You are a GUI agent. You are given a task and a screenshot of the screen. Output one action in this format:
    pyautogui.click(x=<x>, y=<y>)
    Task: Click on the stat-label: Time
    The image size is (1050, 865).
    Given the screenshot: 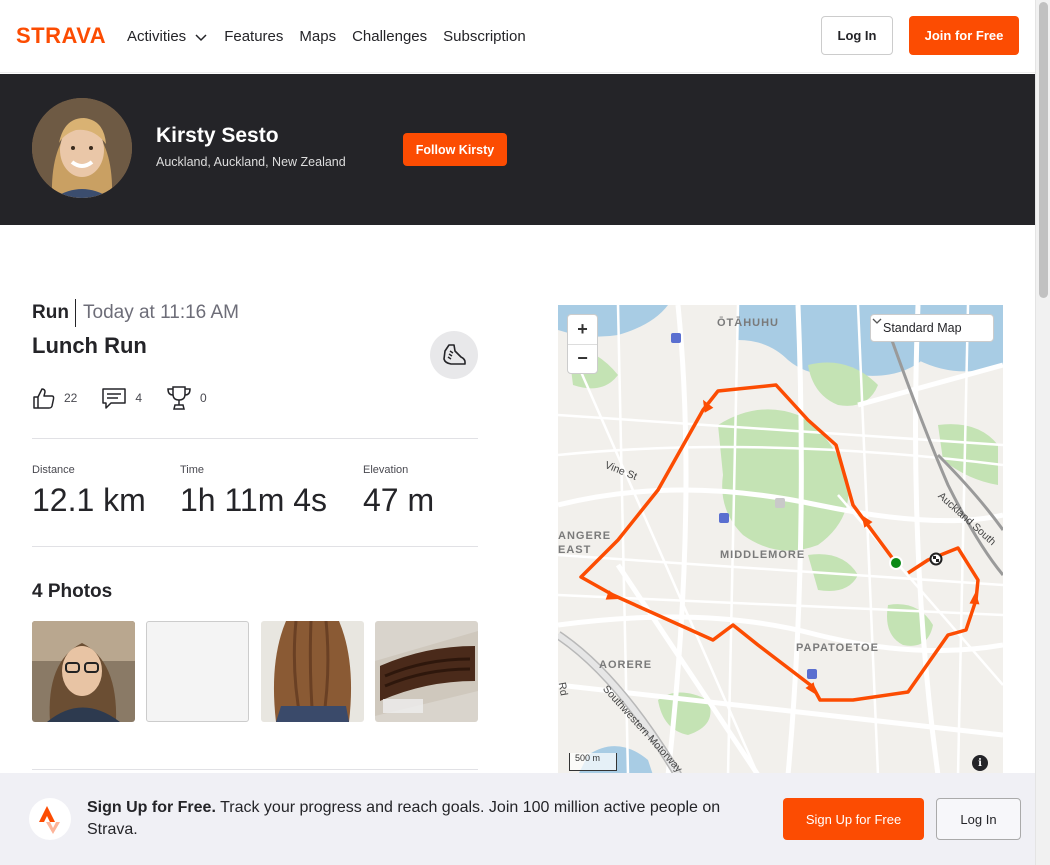 What is the action you would take?
    pyautogui.click(x=192, y=470)
    